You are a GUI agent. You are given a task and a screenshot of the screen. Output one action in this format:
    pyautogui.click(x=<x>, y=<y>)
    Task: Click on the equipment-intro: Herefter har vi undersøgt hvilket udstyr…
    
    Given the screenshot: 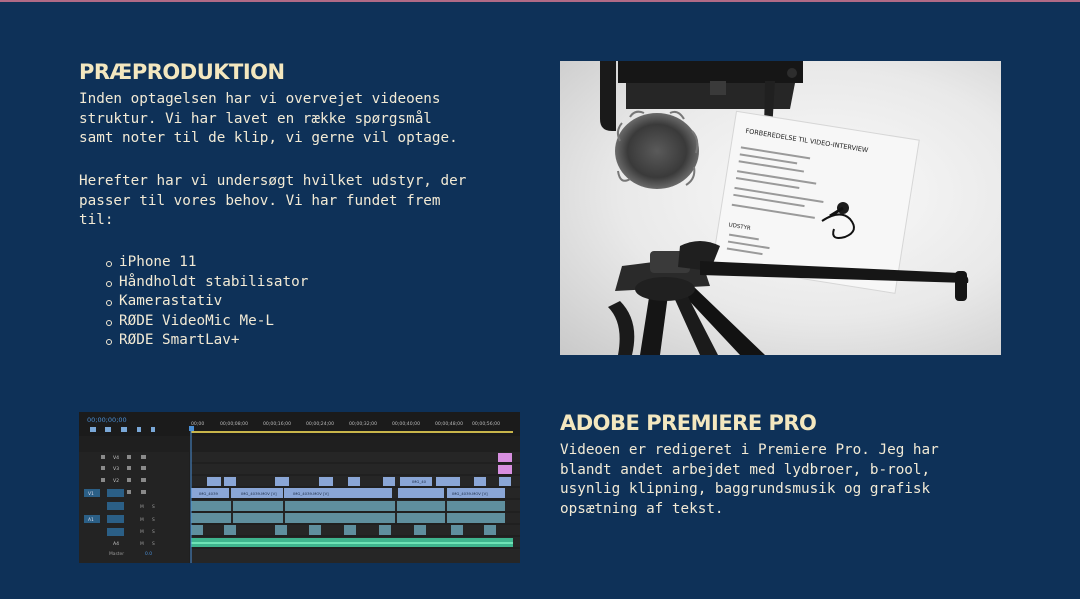 What is the action you would take?
    pyautogui.click(x=273, y=200)
    